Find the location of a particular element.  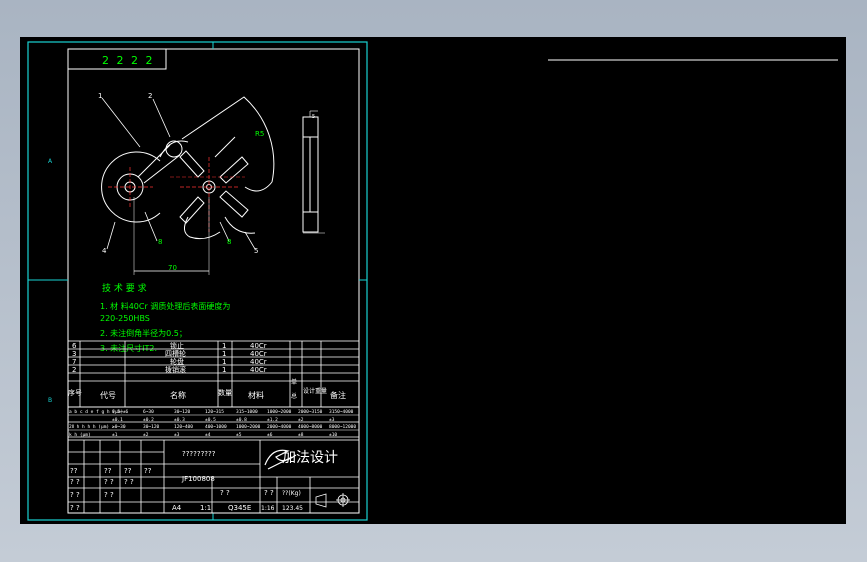

hole-label-right: 8 is located at coordinates (229, 242).